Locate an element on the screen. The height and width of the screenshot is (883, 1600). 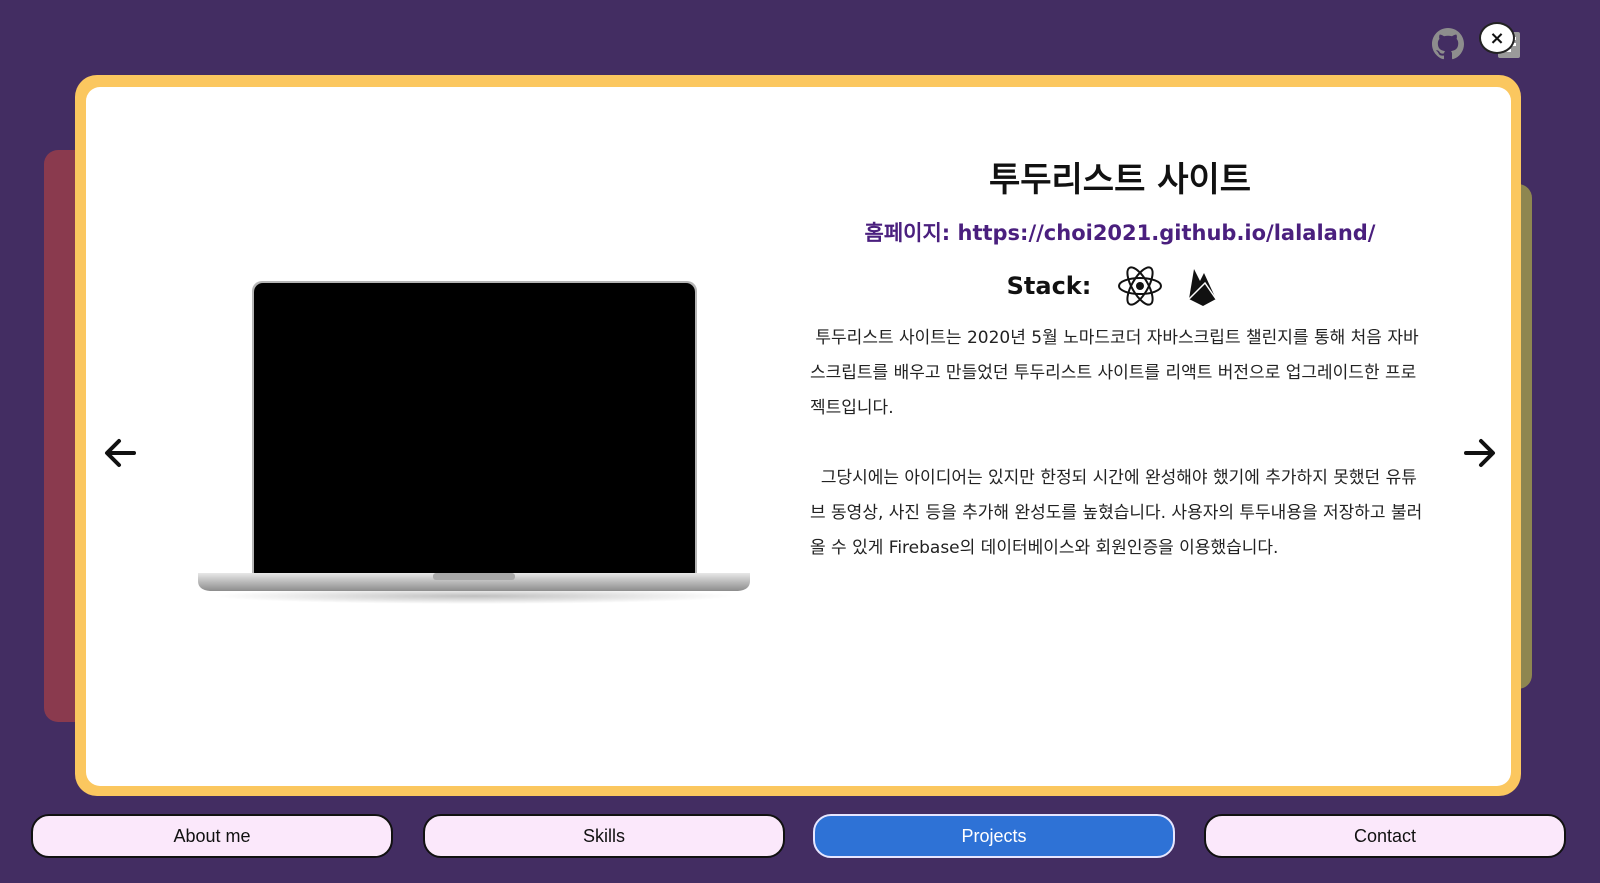
next-project-button is located at coordinates (1480, 453).